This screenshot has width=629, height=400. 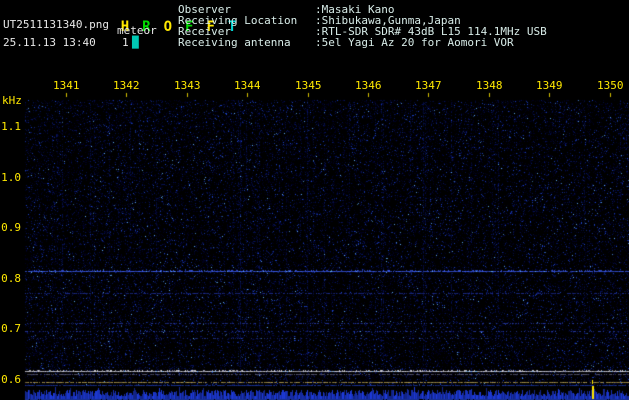 I want to click on y-tick-label: 1.1, so click(x=11, y=126).